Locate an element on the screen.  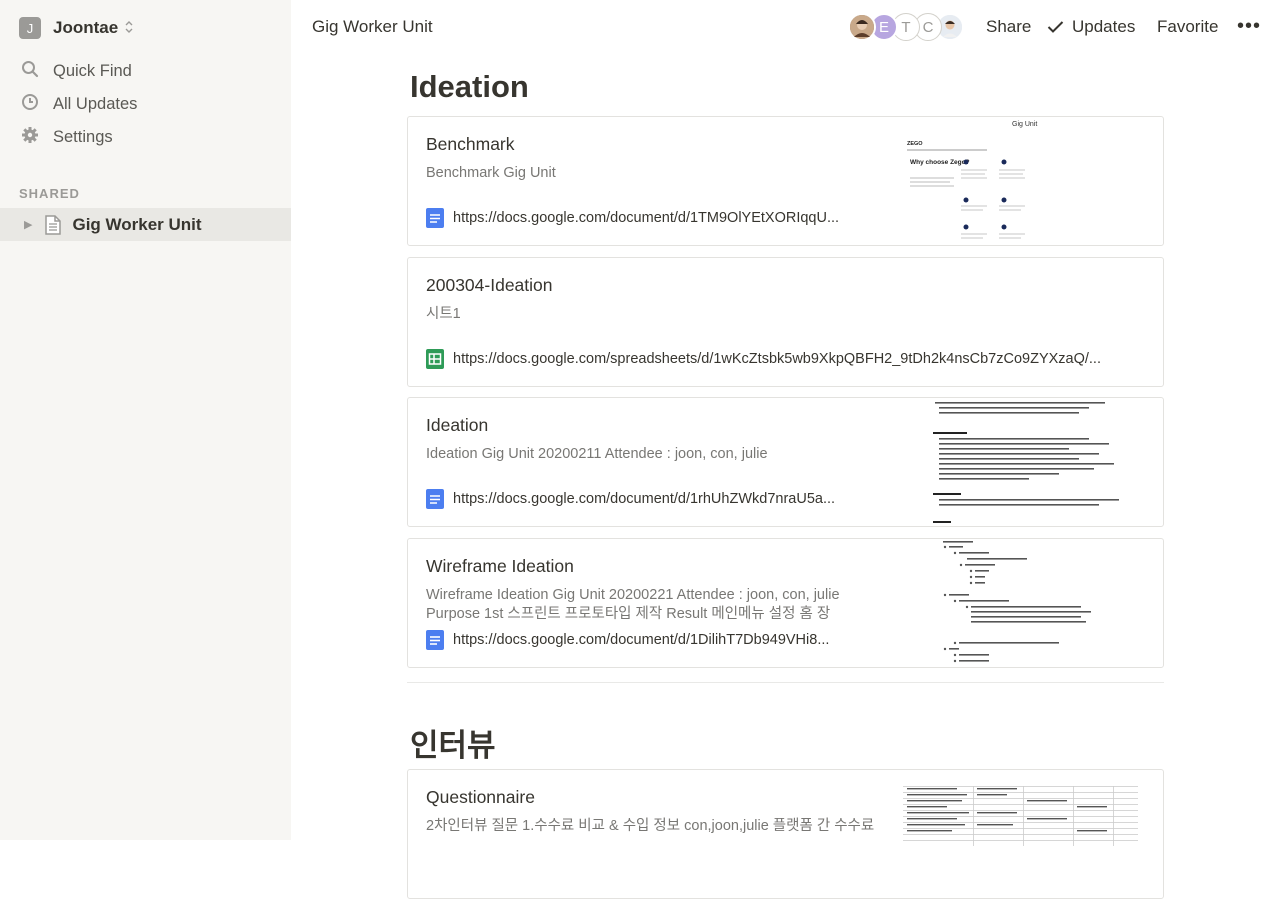
page-icon is located at coordinates (53, 224).